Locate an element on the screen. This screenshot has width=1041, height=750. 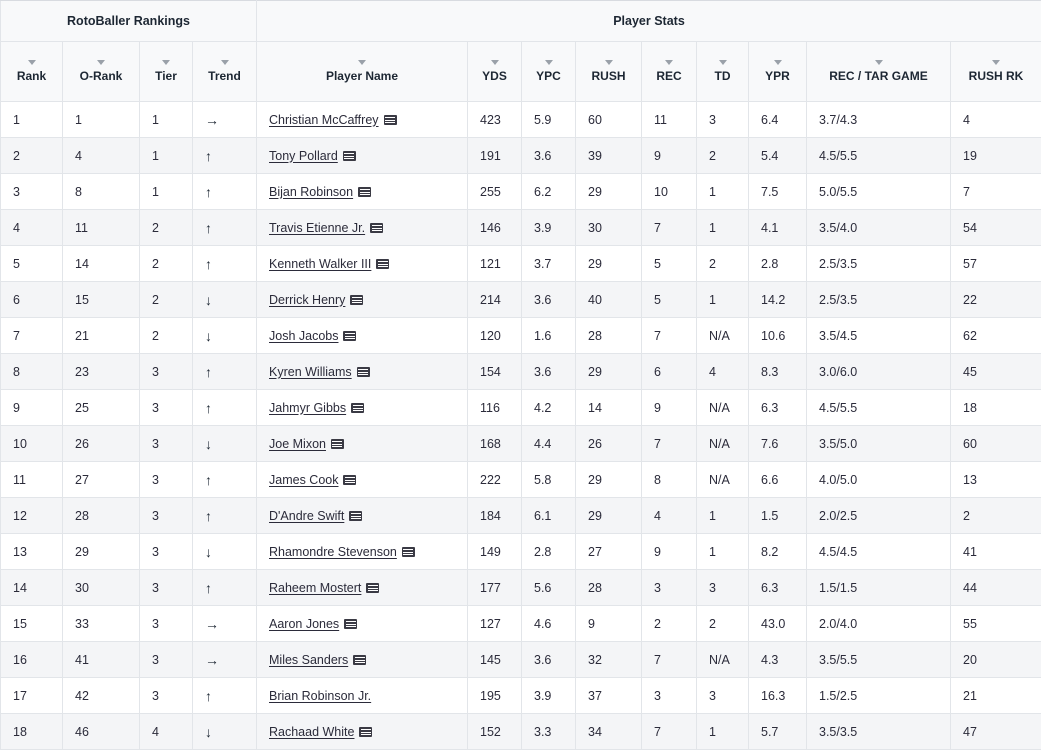
column-header-rec-tar-game: REC / TAR GAME is located at coordinates (878, 71).